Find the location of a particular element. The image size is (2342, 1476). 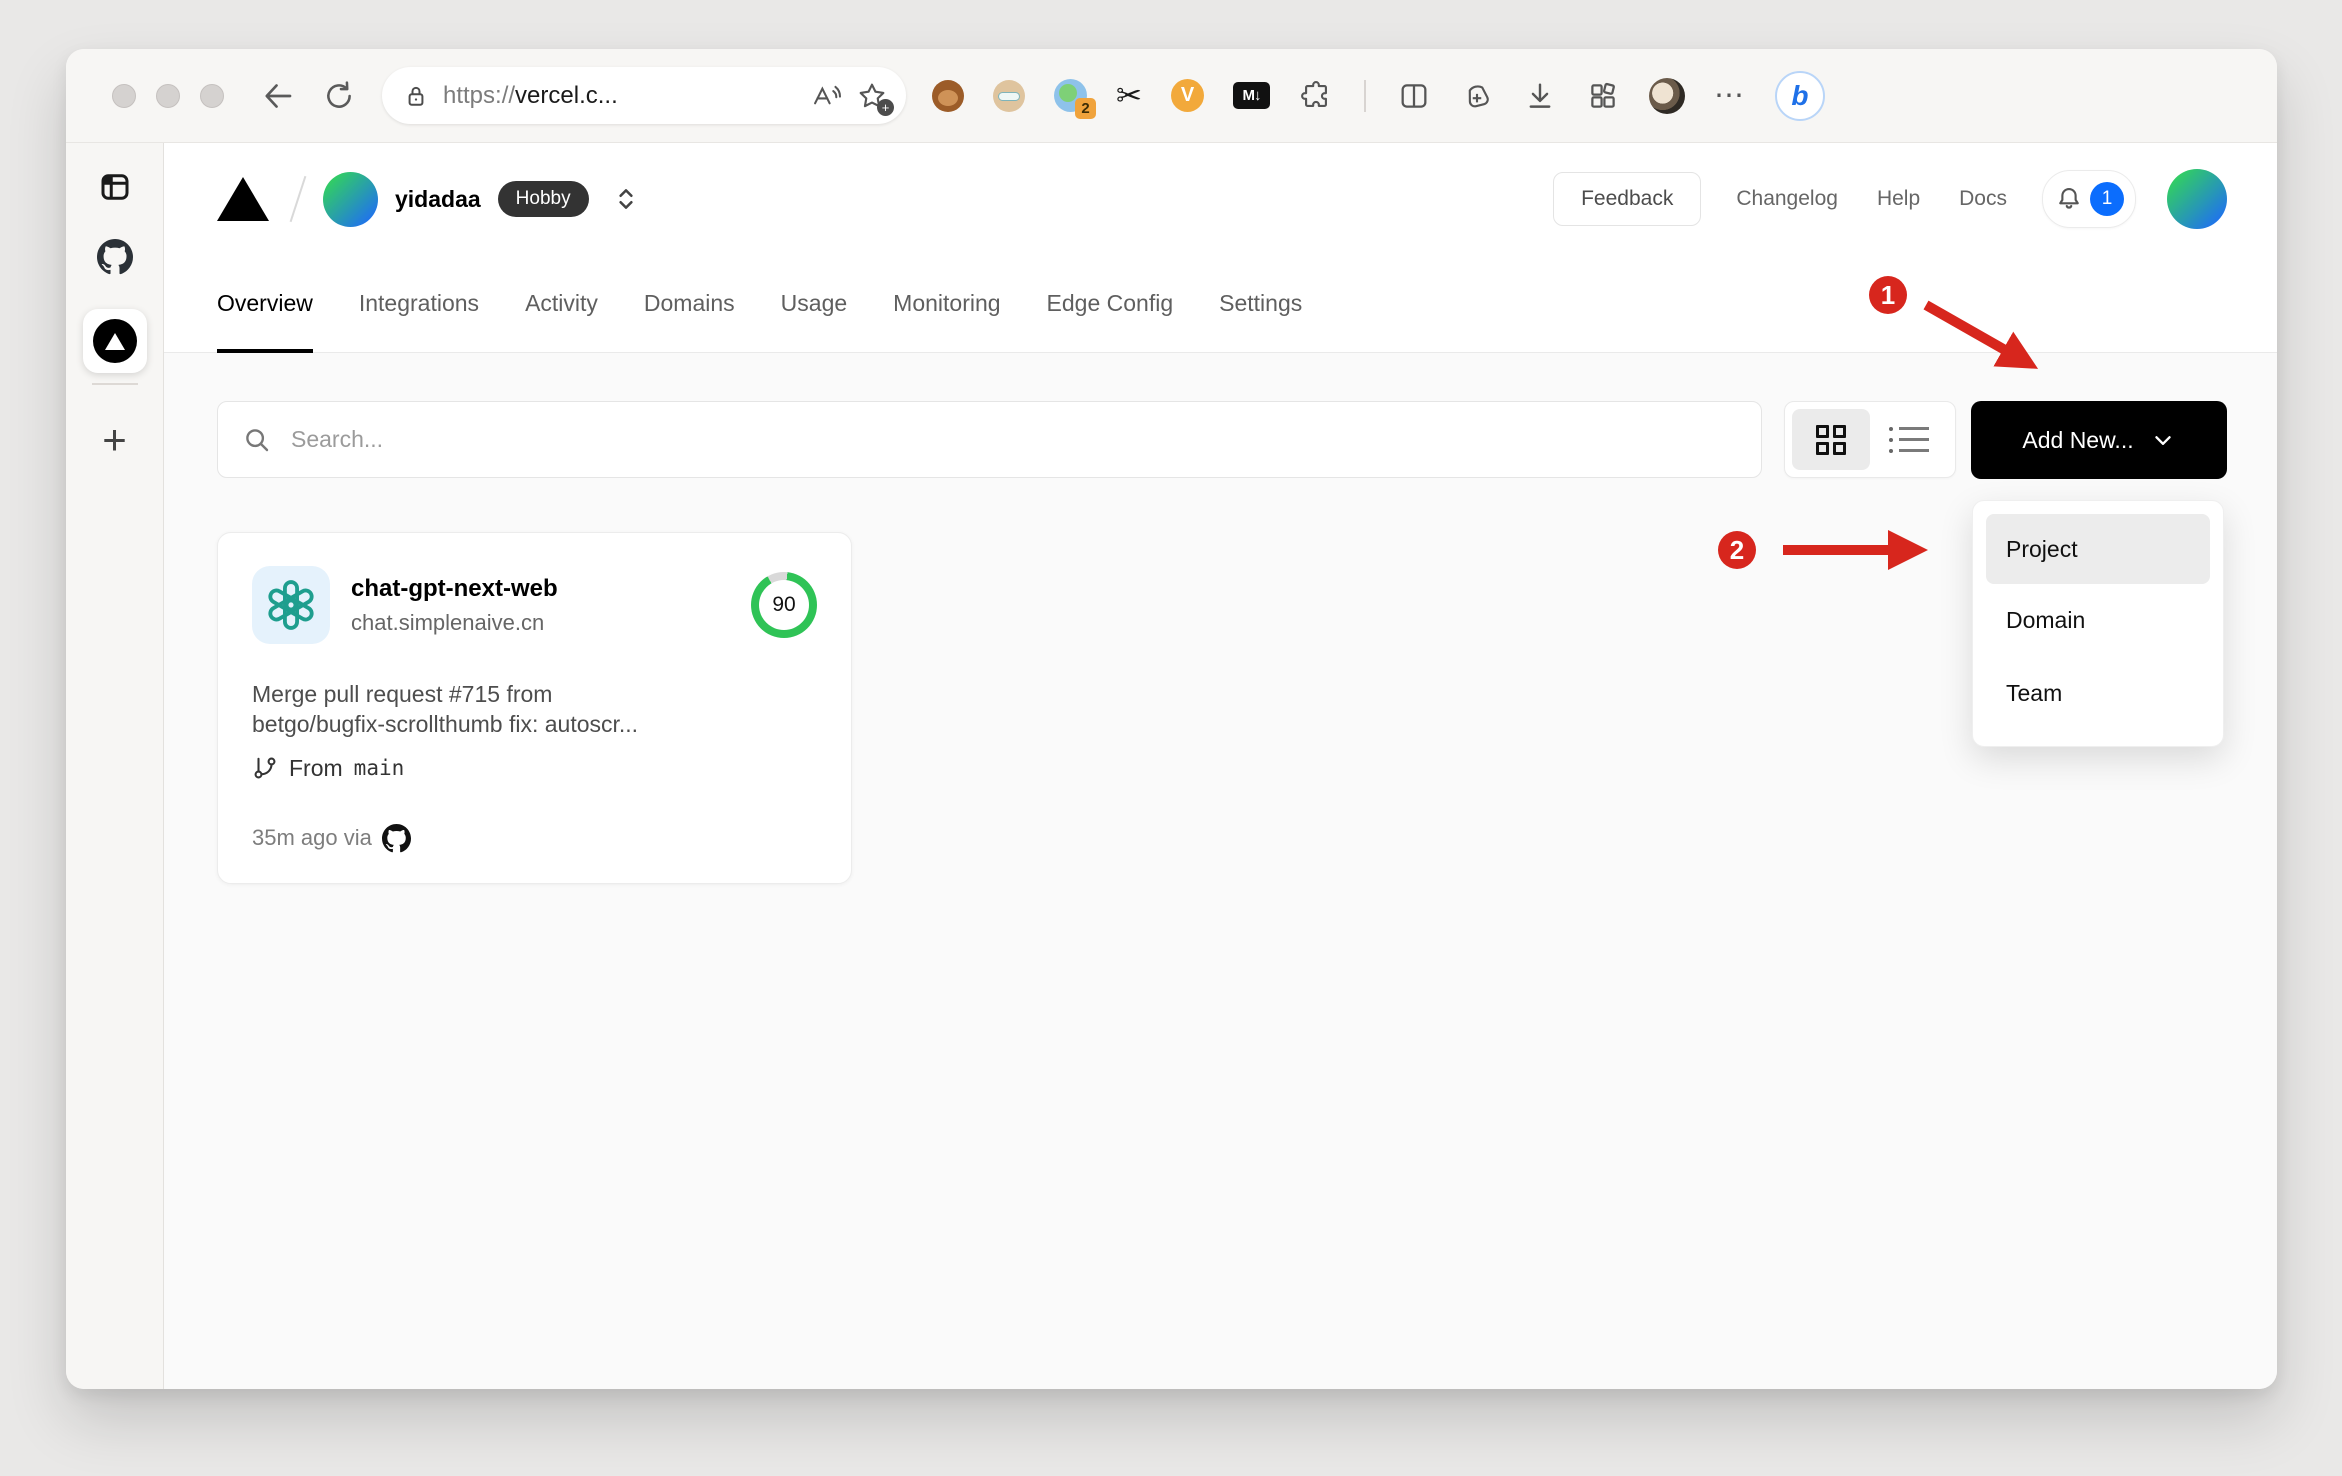

proxy-ext-icon: 2 is located at coordinates (1075, 99).